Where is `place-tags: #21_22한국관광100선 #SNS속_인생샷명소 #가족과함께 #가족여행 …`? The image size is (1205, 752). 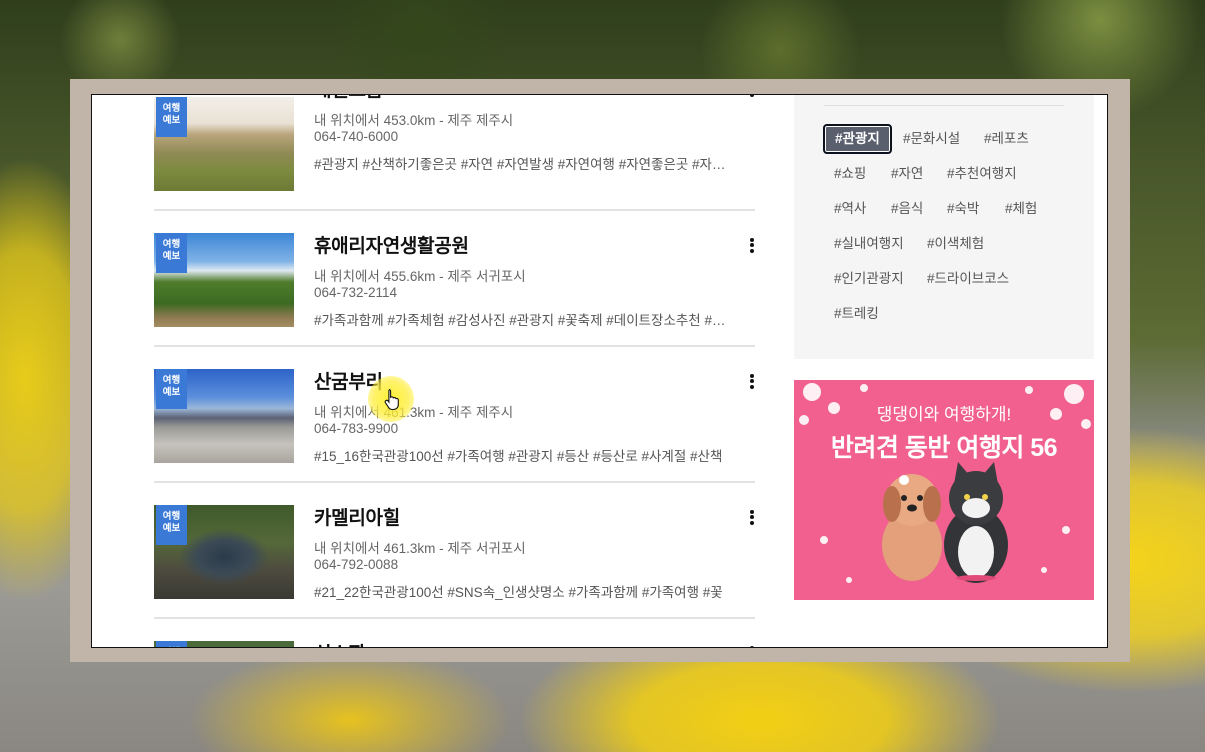
place-tags: #21_22한국관광100선 #SNS속_인생샷명소 #가족과함께 #가족여행 … is located at coordinates (518, 592).